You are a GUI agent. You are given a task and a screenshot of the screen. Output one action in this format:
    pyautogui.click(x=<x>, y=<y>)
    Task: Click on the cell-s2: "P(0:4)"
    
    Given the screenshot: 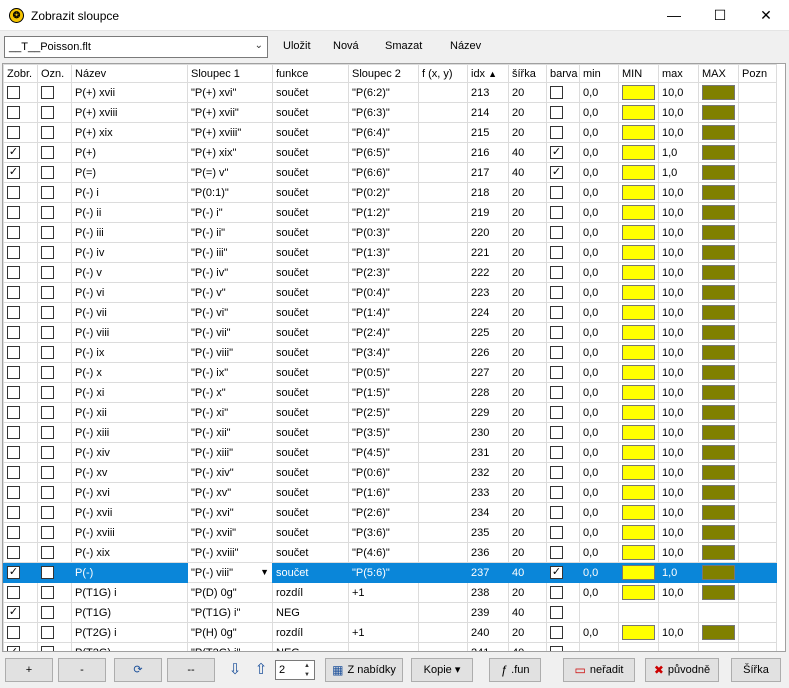 What is the action you would take?
    pyautogui.click(x=383, y=292)
    